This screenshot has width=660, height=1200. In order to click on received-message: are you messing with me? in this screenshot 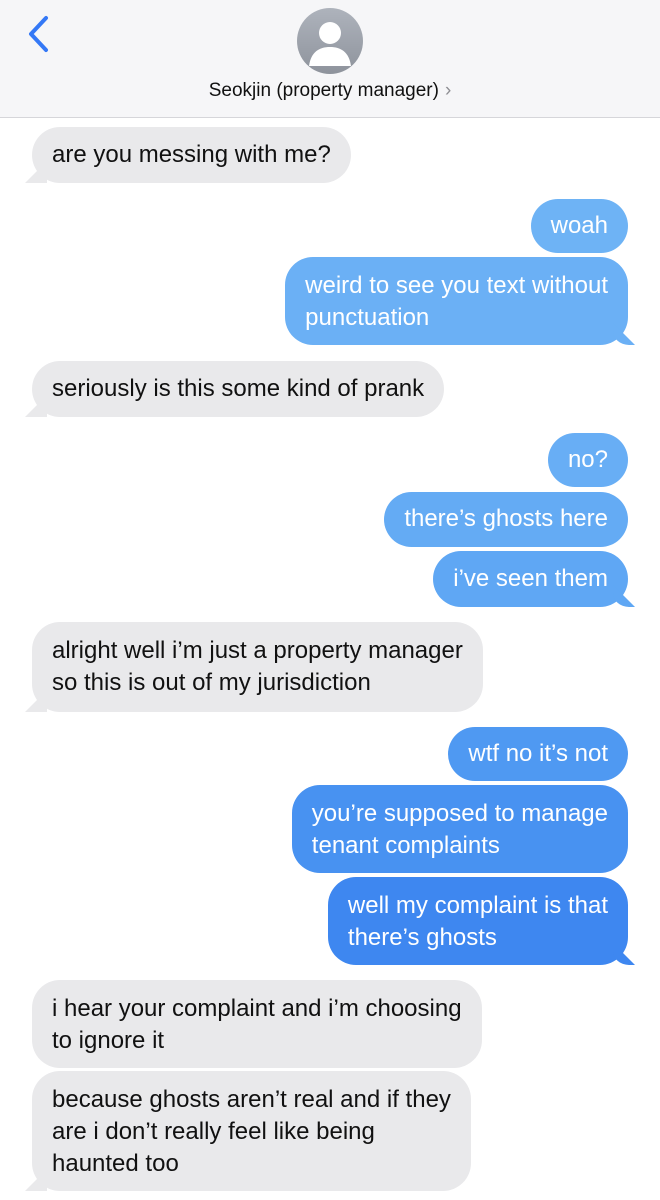, I will do `click(191, 155)`.